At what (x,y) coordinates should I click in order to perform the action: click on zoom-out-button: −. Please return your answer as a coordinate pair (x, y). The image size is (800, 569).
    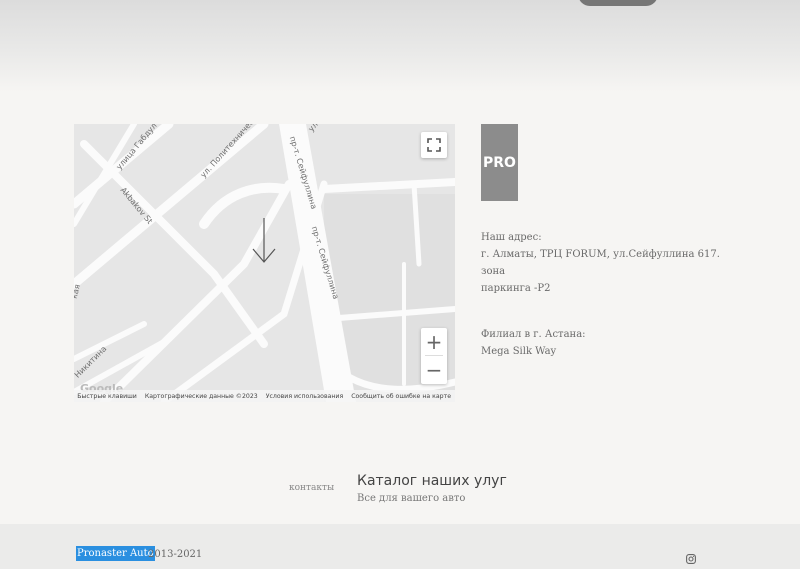
    Looking at the image, I should click on (434, 369).